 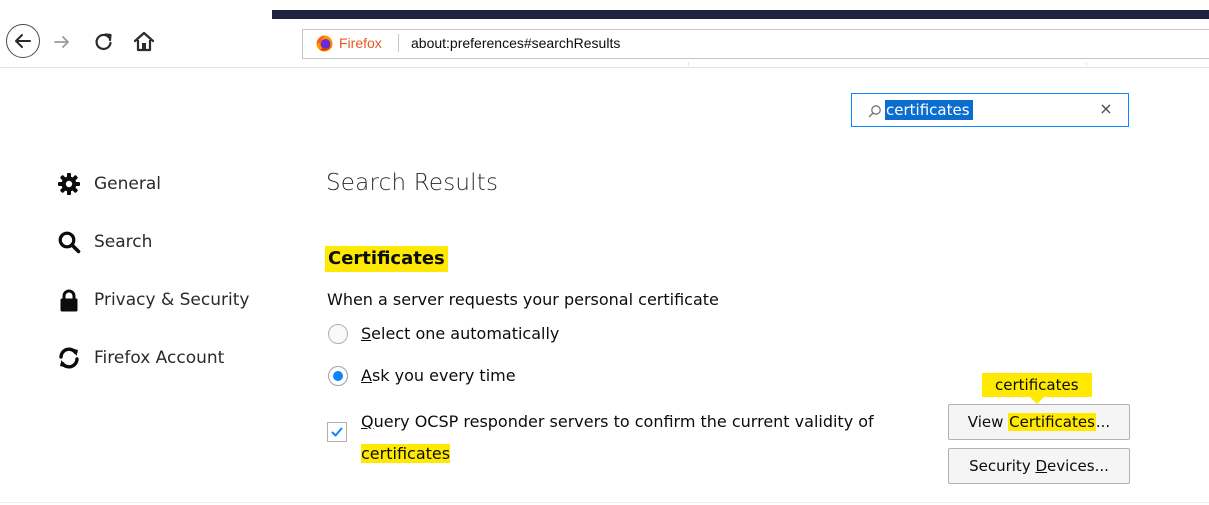 I want to click on back-arrow-icon, so click(x=23, y=41).